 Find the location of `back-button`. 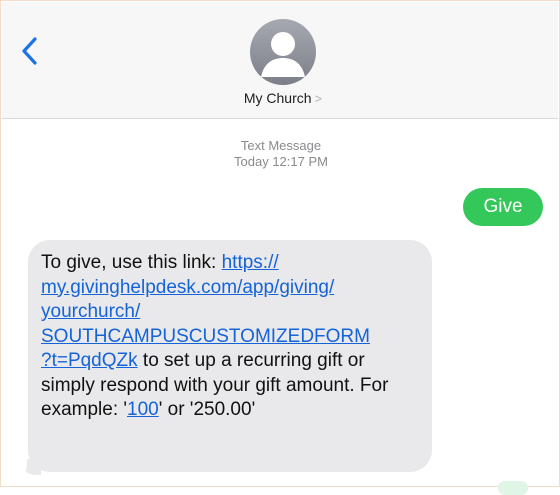

back-button is located at coordinates (31, 51).